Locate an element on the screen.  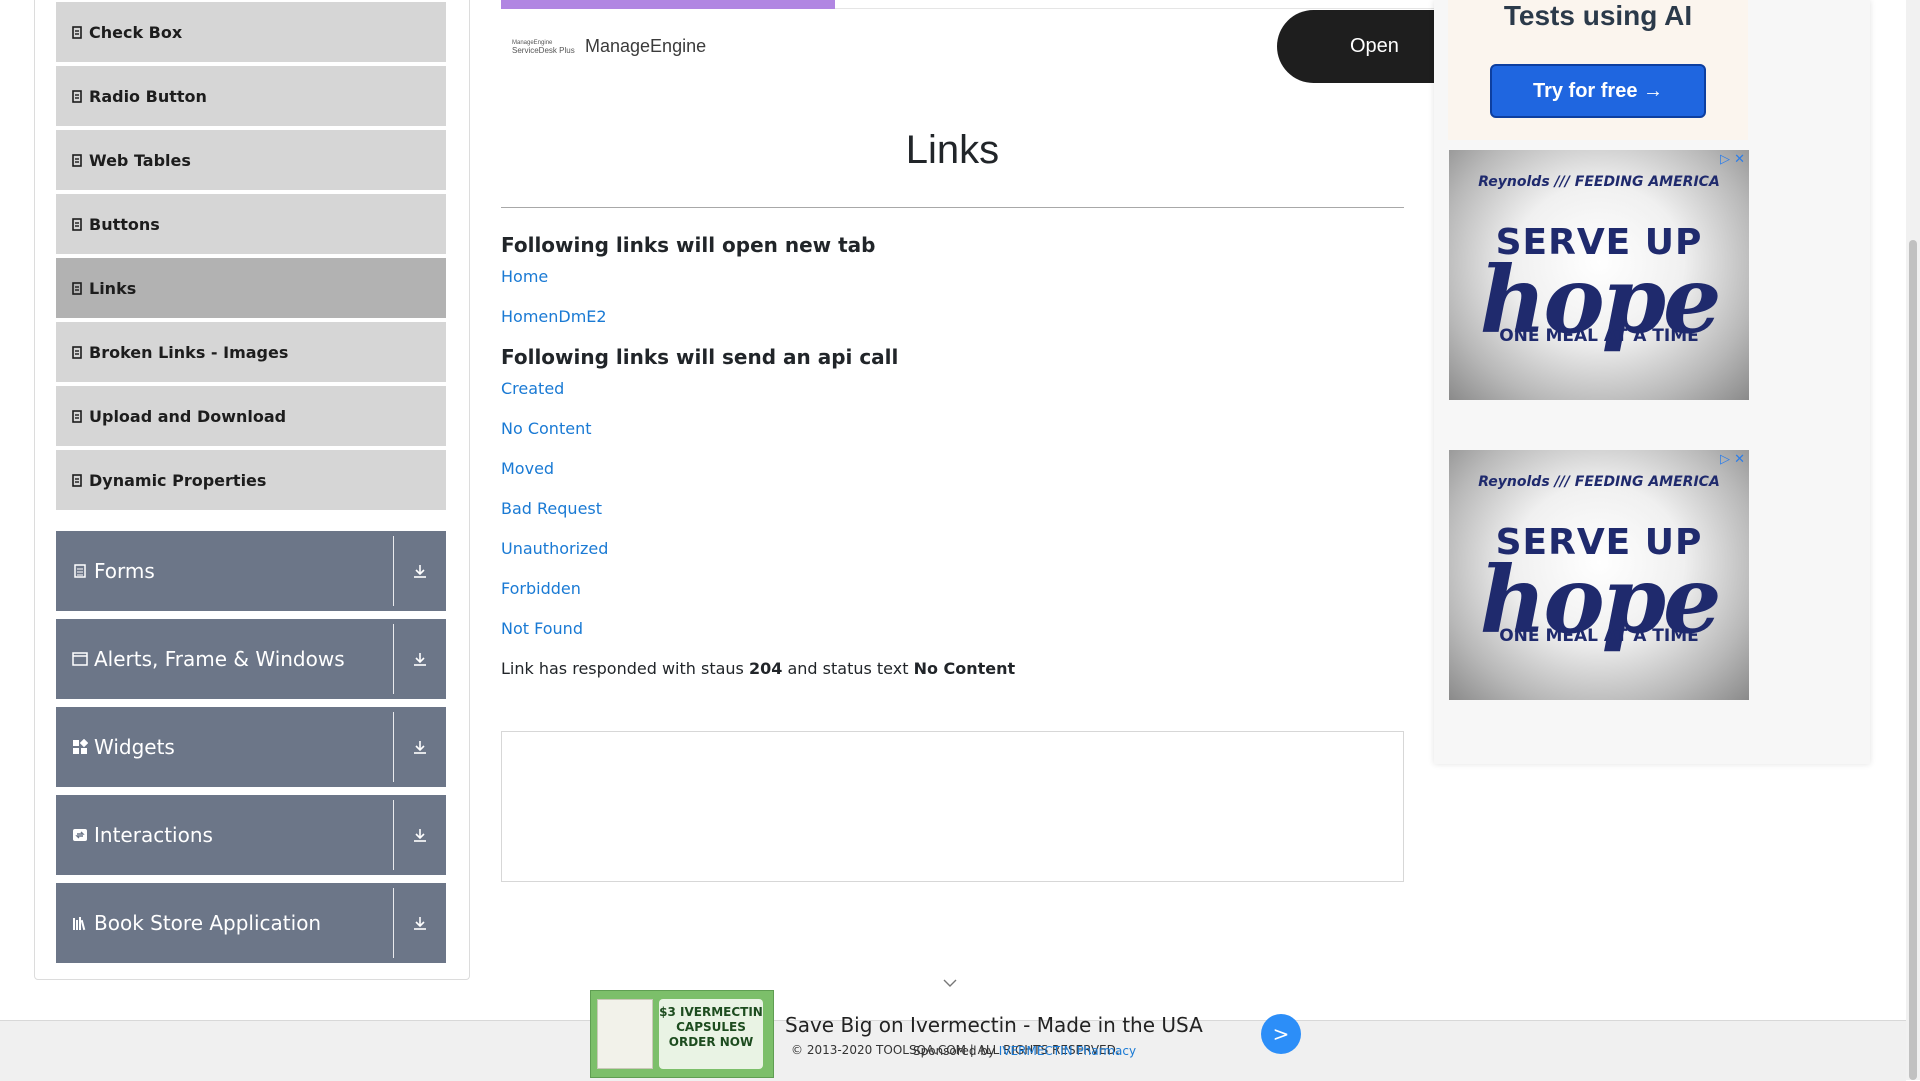
manageengine-logo: ManageEngine ServiceDesk Plus is located at coordinates (544, 47).